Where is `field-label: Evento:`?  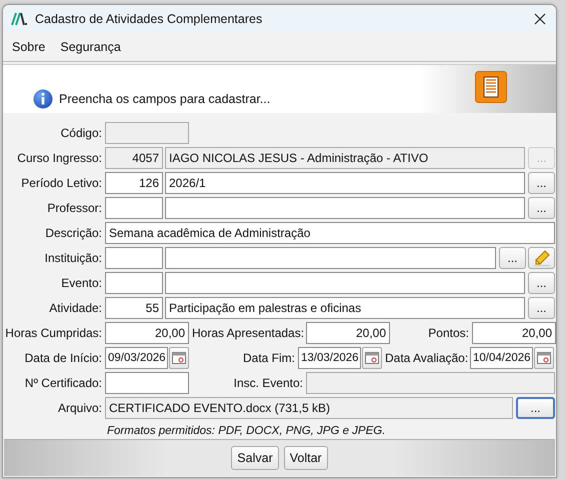
field-label: Evento: is located at coordinates (81, 283).